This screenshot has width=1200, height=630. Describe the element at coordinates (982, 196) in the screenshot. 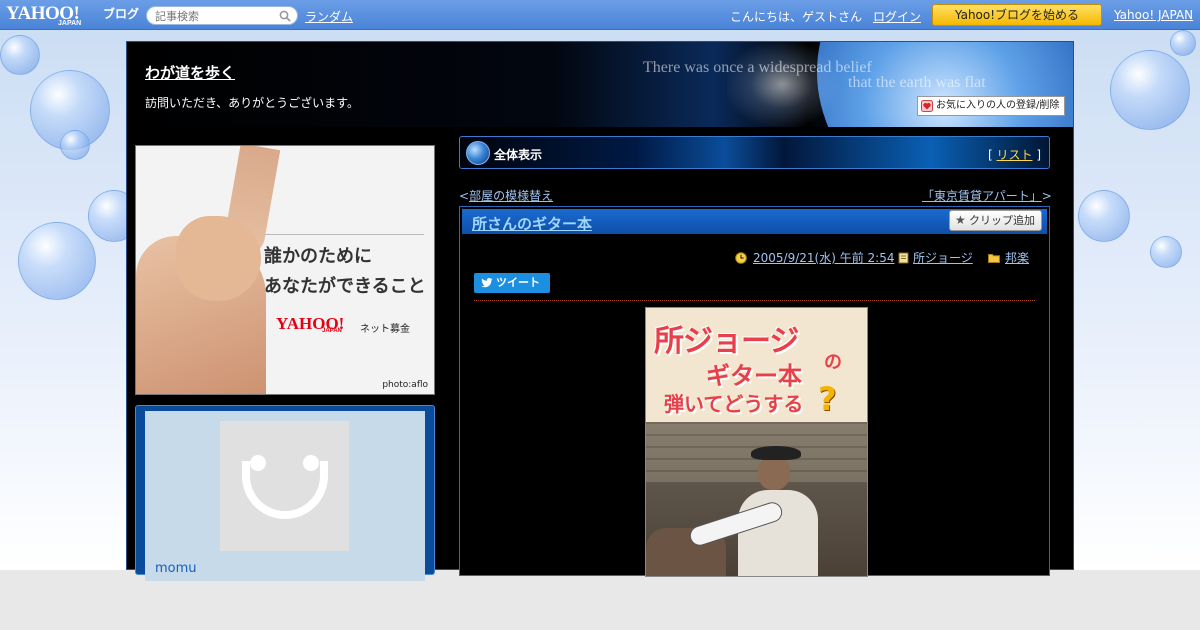

I see `next-article-link: 「東京賃貸アパート」` at that location.